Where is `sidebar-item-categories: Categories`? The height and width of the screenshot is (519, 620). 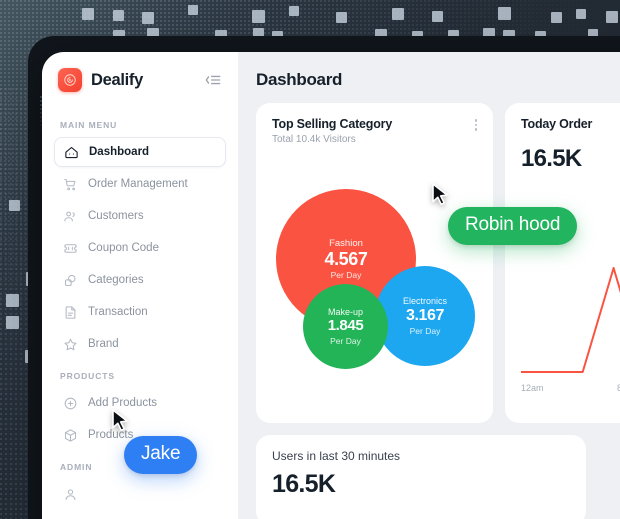 sidebar-item-categories: Categories is located at coordinates (140, 280).